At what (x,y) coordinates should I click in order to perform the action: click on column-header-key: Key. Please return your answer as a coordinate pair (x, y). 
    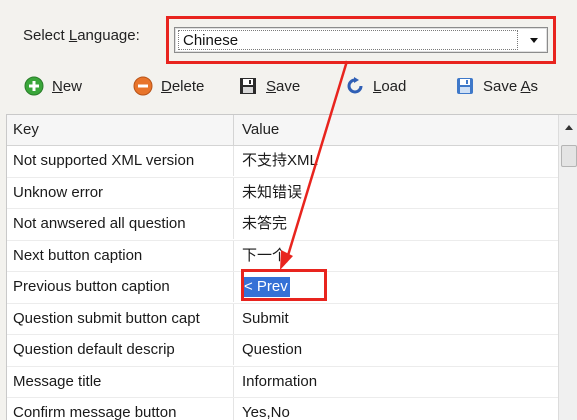
    Looking at the image, I should click on (120, 130).